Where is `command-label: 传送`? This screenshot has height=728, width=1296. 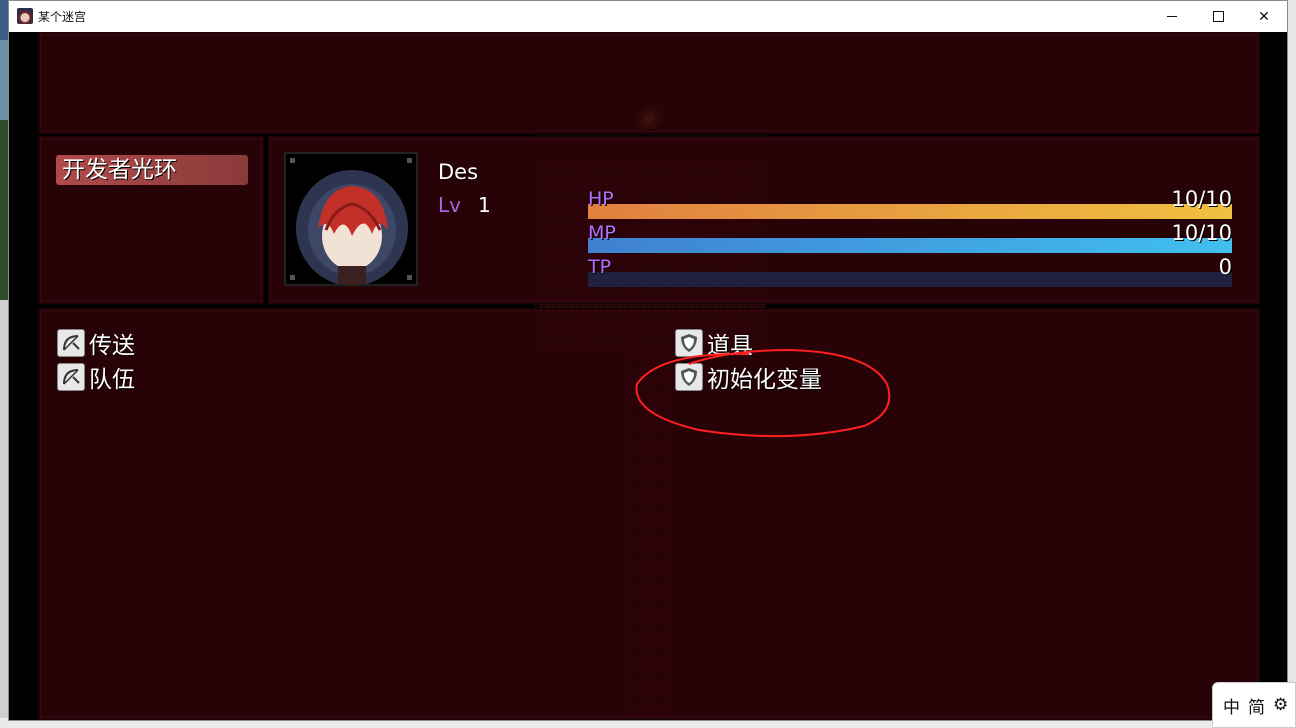
command-label: 传送 is located at coordinates (112, 346).